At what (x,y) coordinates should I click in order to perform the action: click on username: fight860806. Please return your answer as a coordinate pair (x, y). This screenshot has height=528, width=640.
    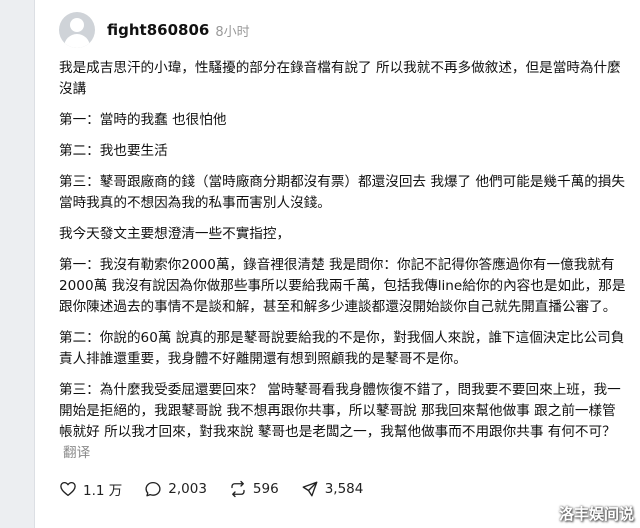
    Looking at the image, I should click on (158, 30).